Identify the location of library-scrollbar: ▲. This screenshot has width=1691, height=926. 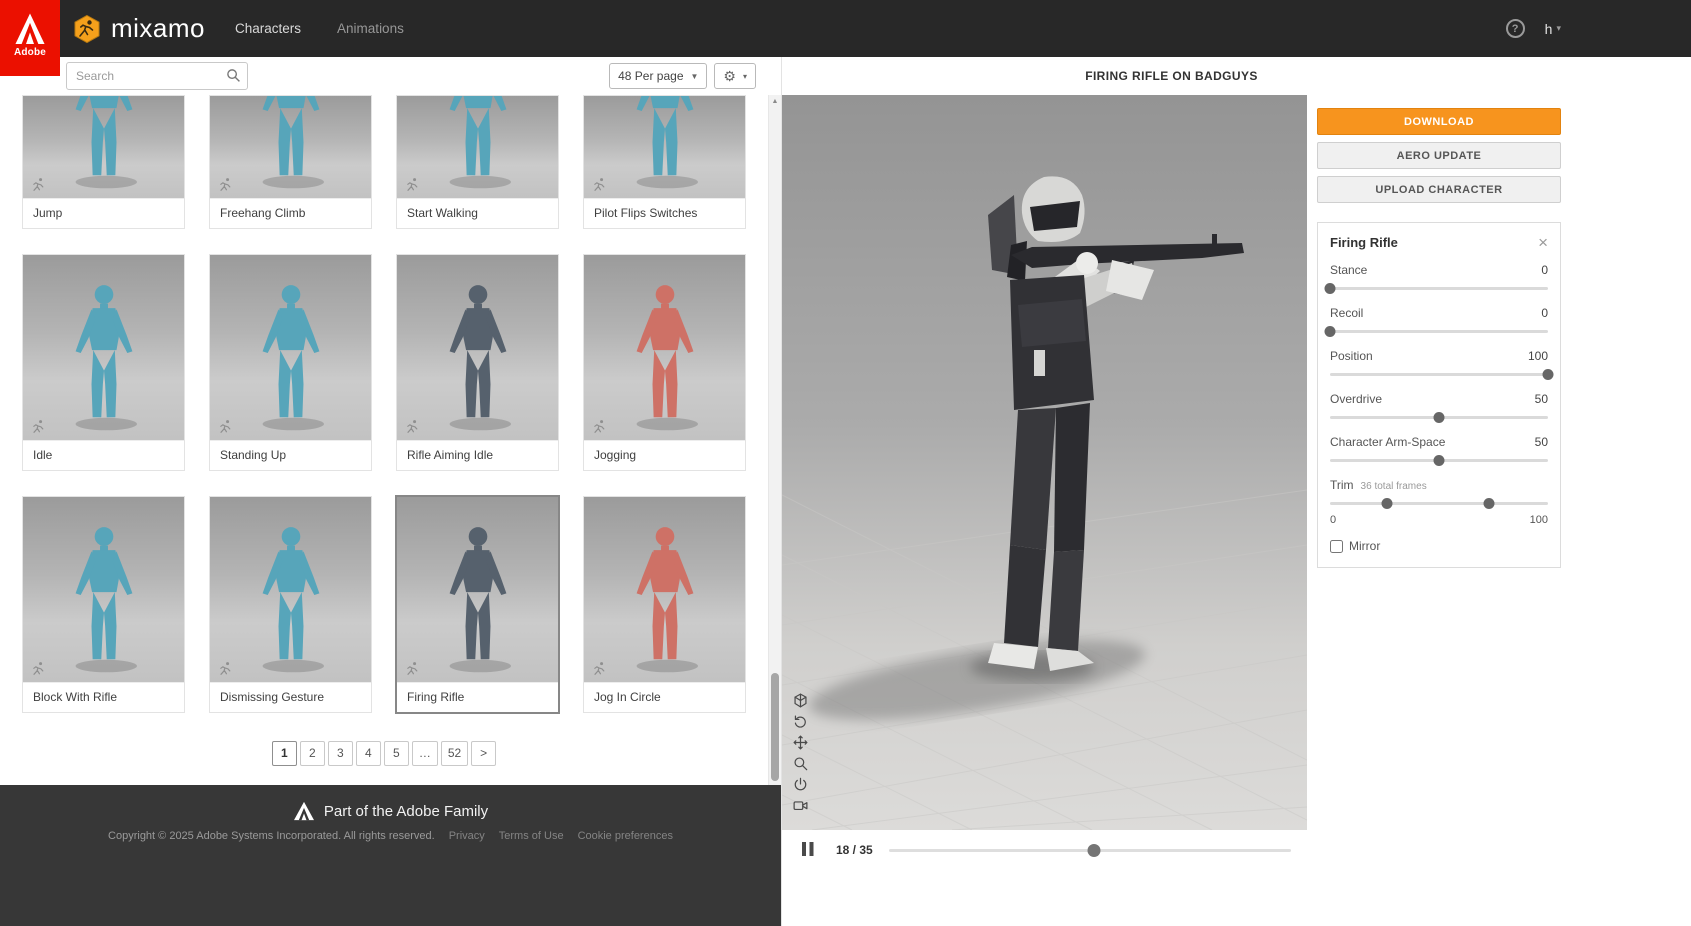
(774, 440).